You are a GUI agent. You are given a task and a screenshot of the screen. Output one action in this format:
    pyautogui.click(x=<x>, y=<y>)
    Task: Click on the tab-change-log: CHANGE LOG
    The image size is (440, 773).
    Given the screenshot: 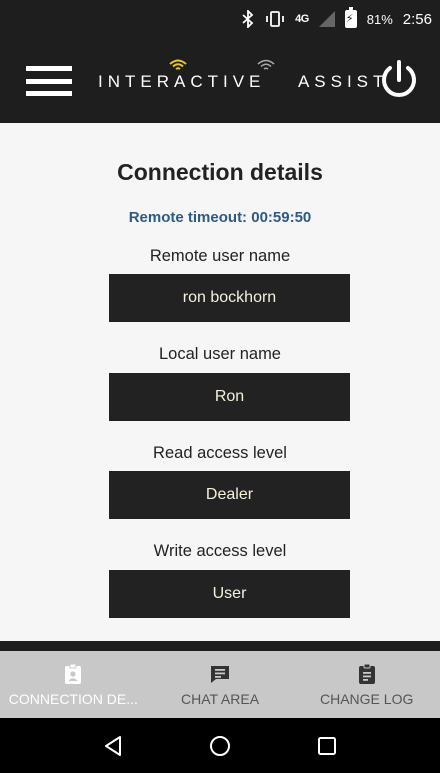 What is the action you would take?
    pyautogui.click(x=366, y=684)
    